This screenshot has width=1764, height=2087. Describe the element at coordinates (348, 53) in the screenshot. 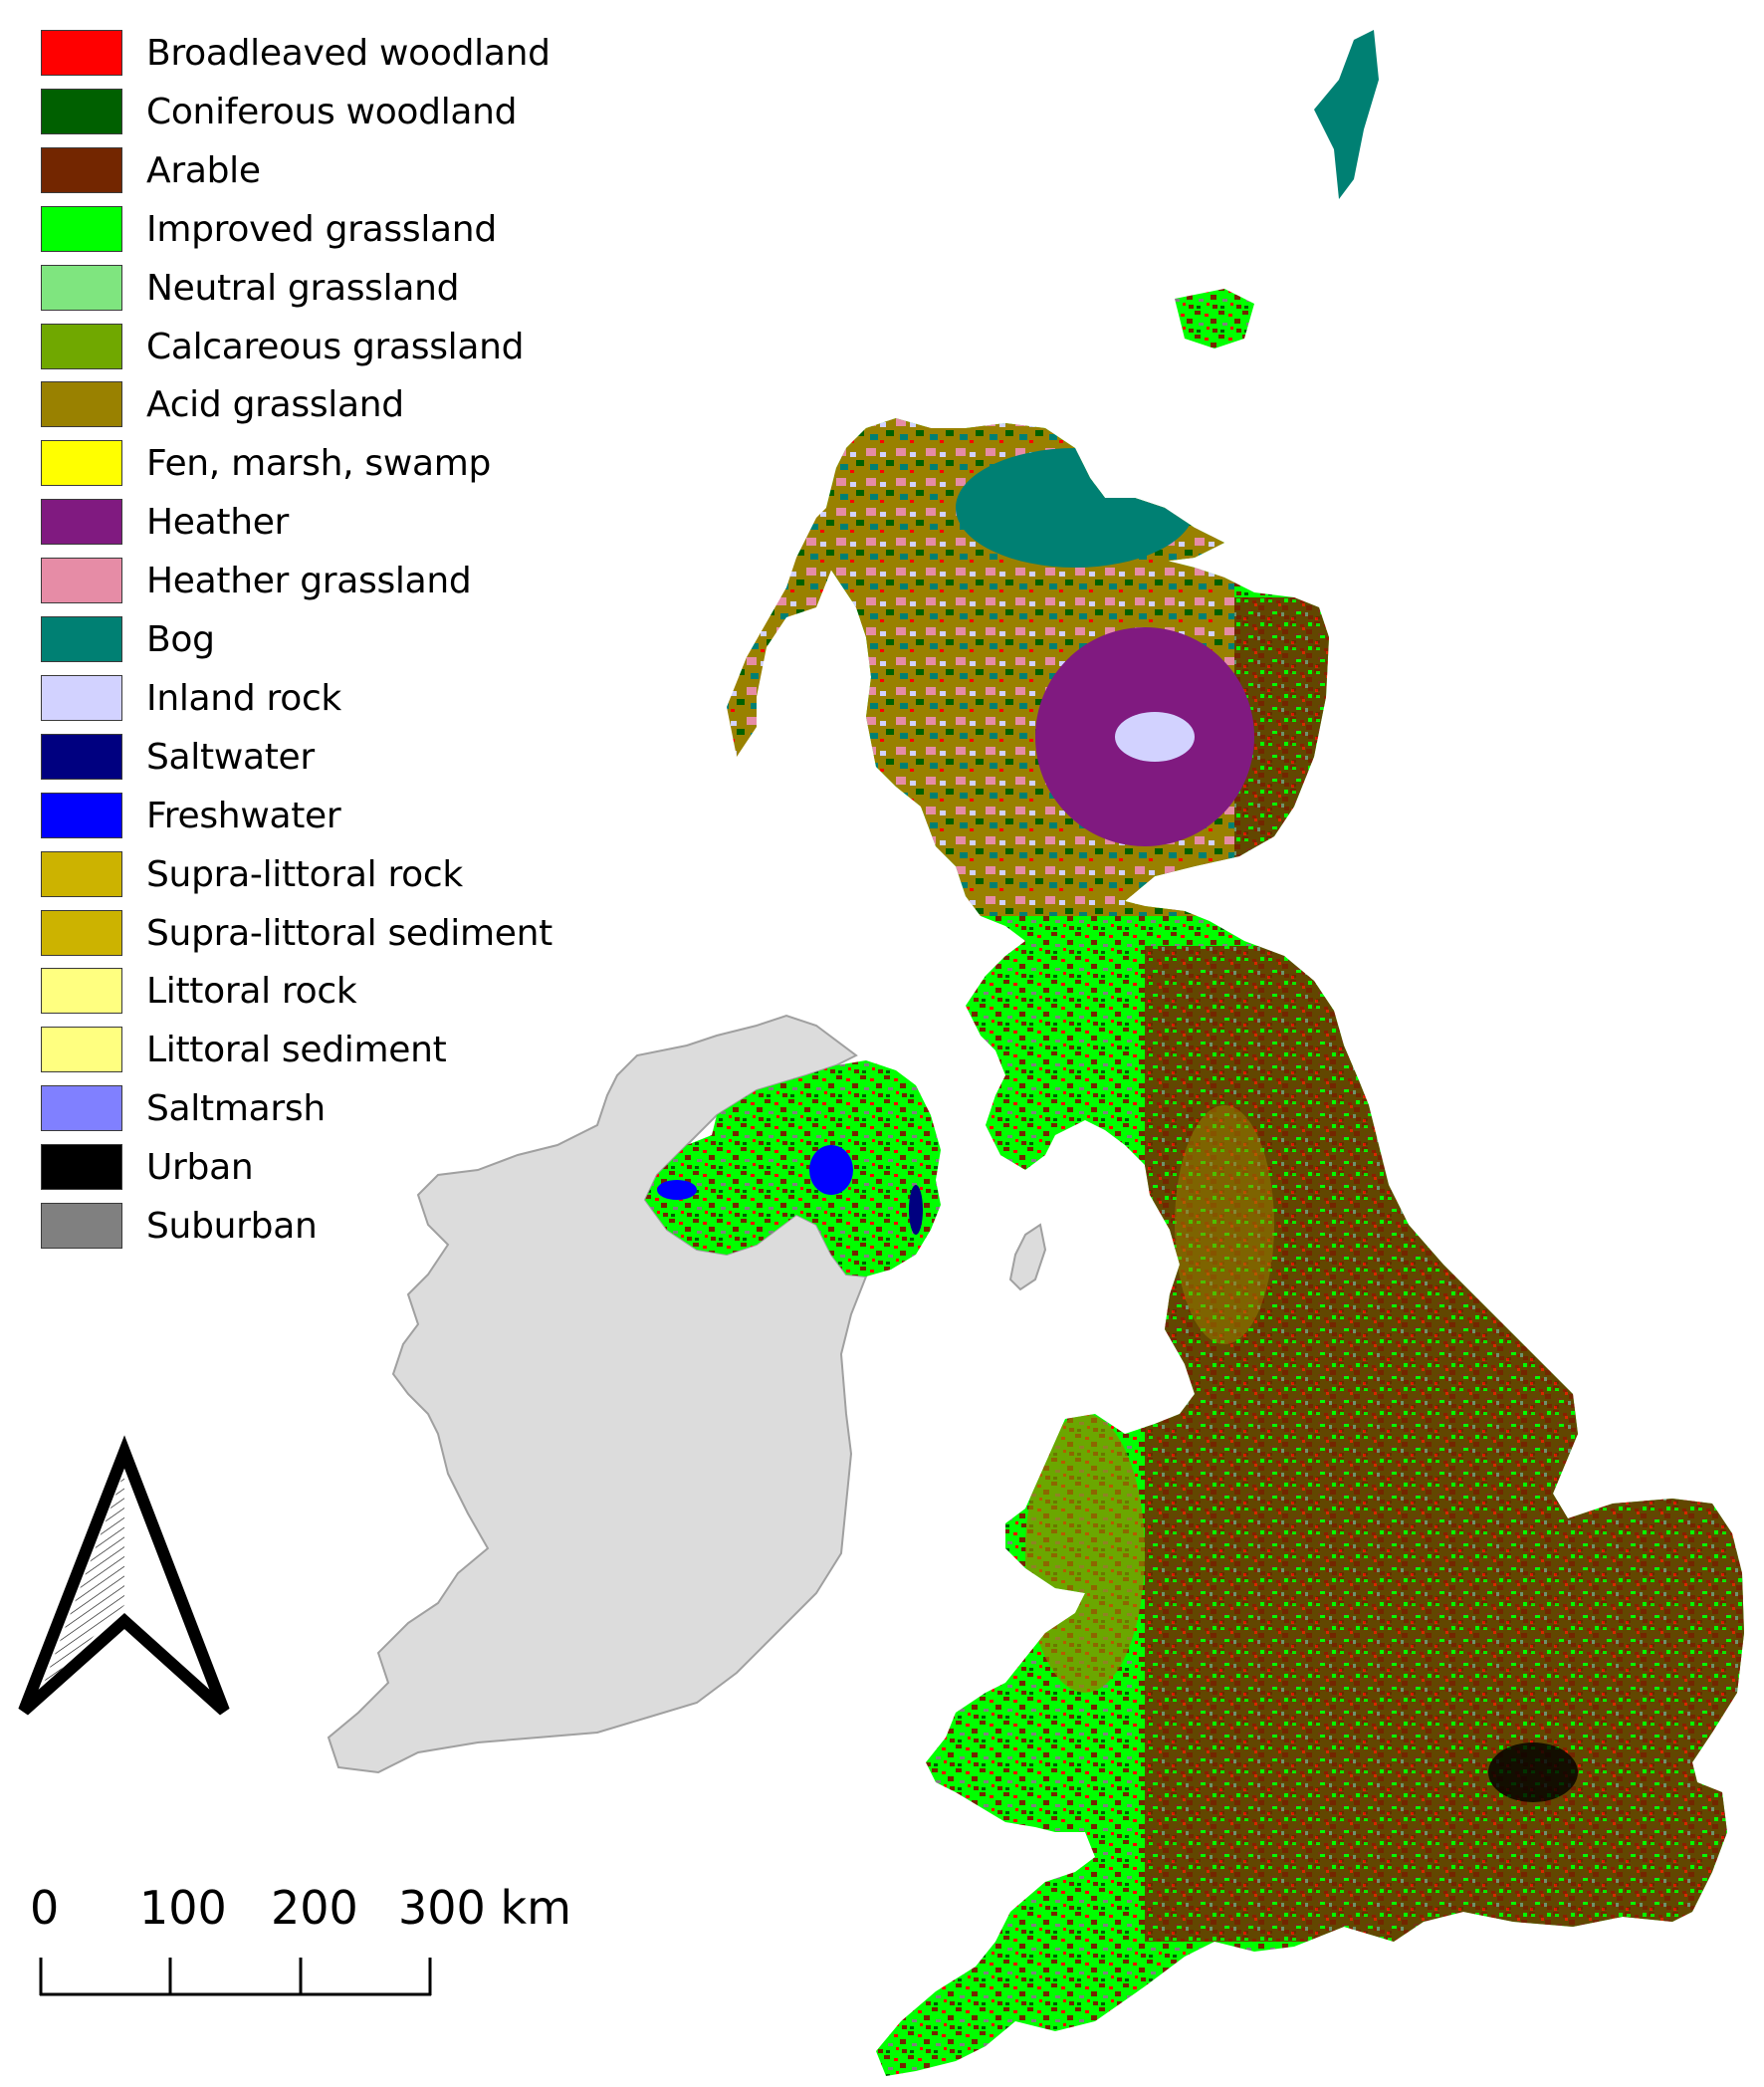

I see `legend-label: Broadleaved woodland` at that location.